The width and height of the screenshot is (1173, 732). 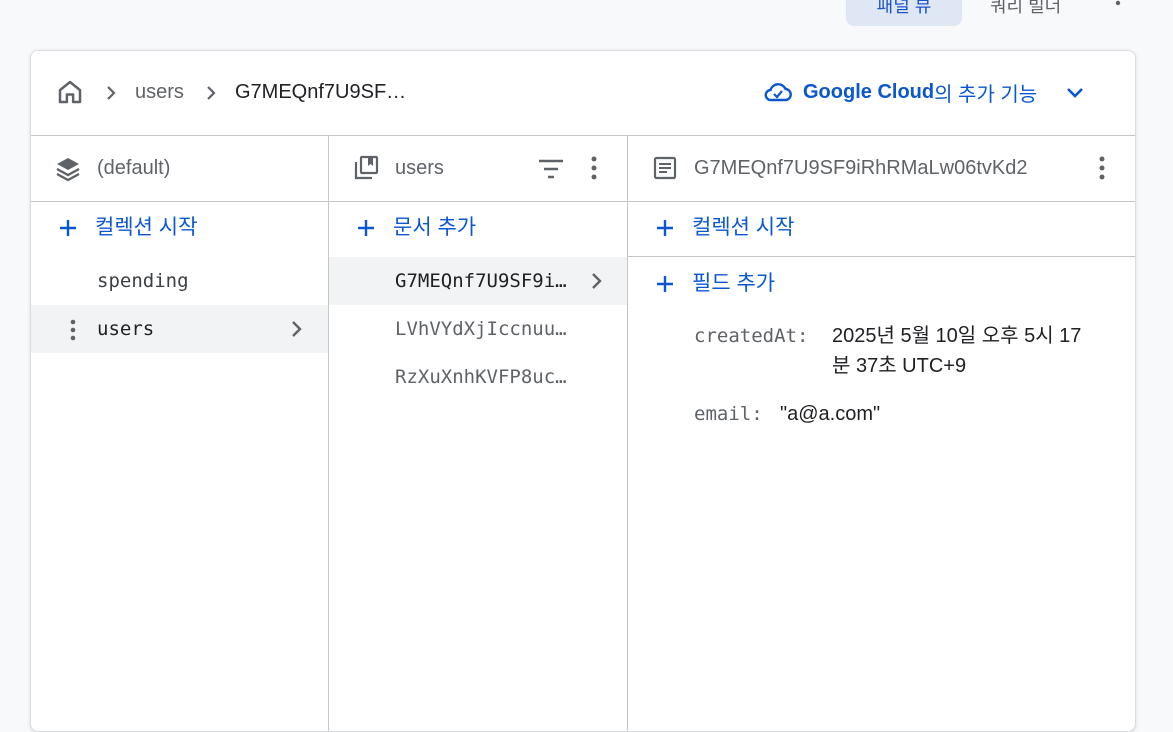 What do you see at coordinates (366, 167) in the screenshot?
I see `collection-icon` at bounding box center [366, 167].